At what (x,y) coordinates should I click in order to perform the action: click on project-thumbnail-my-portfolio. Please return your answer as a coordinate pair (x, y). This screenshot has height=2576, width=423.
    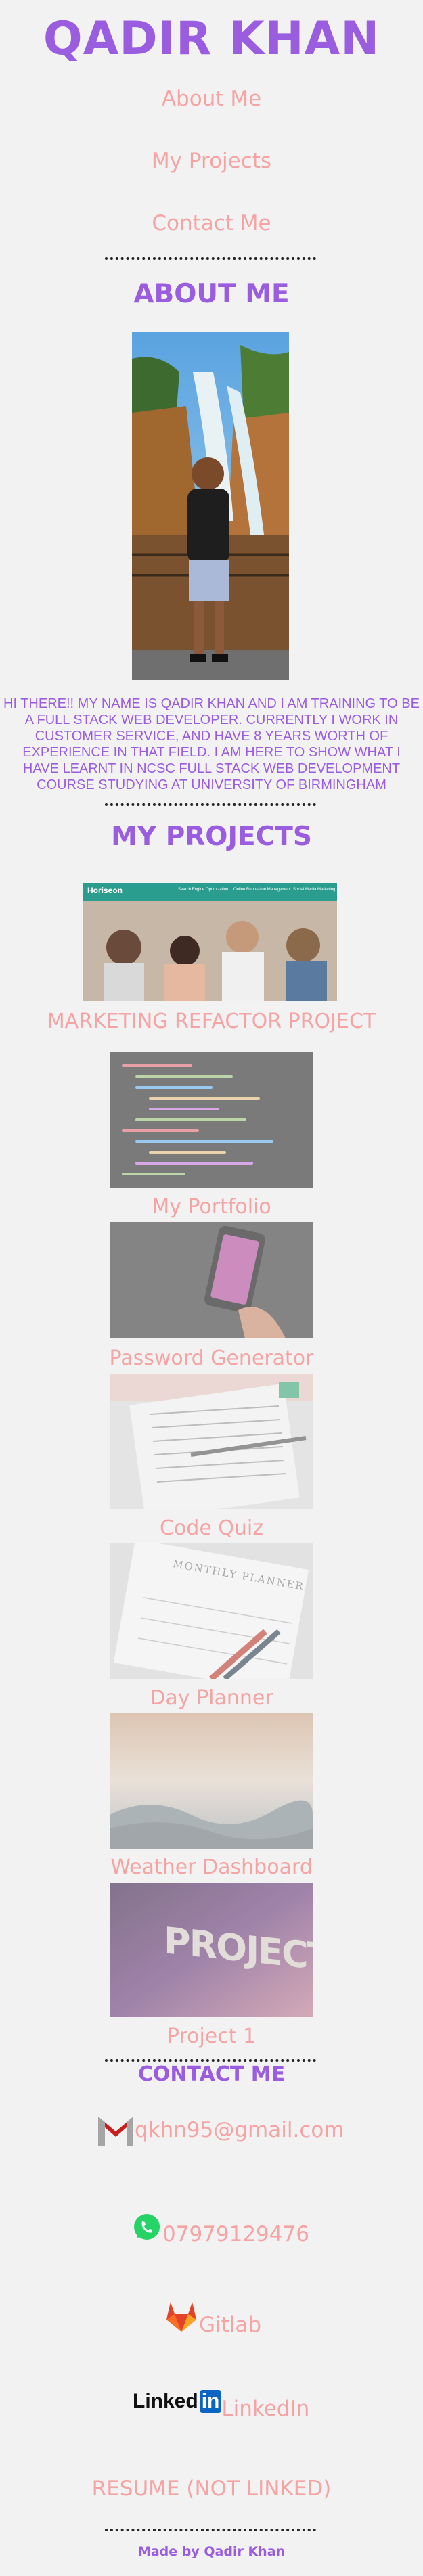
    Looking at the image, I should click on (211, 1120).